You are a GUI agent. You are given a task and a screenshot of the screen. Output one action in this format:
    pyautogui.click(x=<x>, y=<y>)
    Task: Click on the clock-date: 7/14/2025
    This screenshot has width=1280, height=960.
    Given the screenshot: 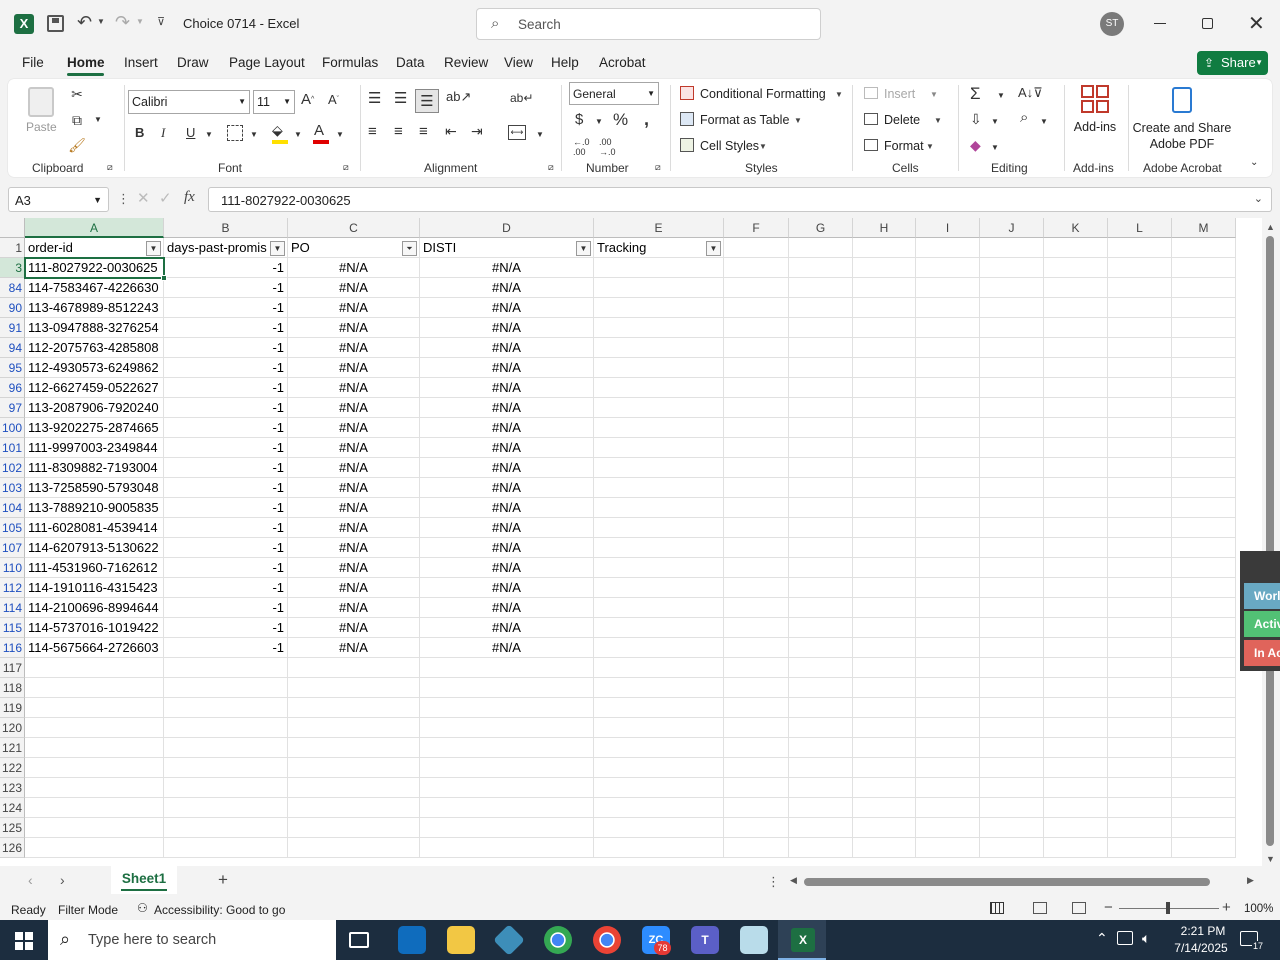 What is the action you would take?
    pyautogui.click(x=1201, y=948)
    